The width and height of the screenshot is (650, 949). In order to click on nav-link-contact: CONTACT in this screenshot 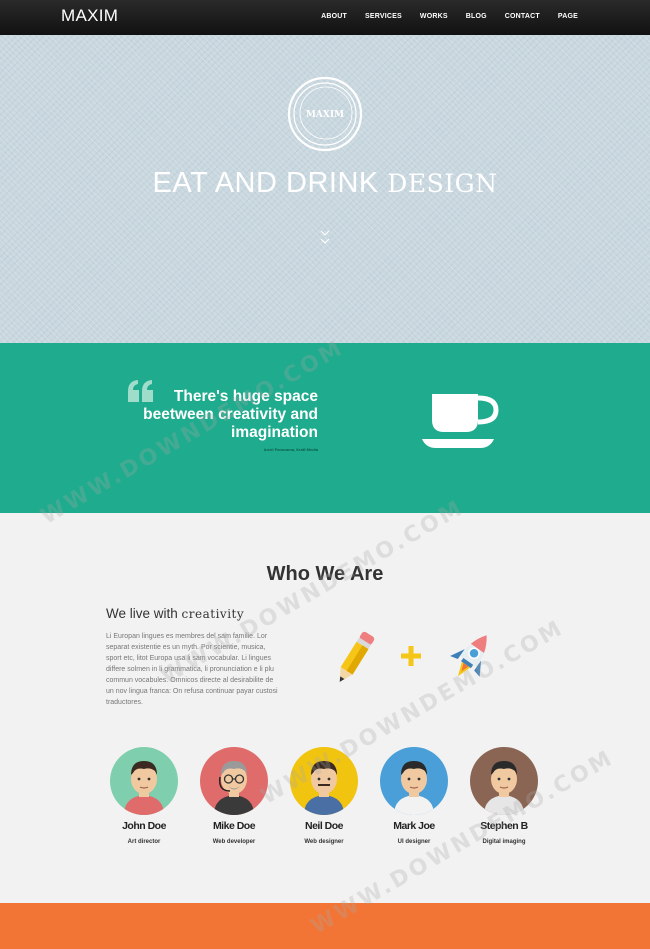, I will do `click(522, 16)`.